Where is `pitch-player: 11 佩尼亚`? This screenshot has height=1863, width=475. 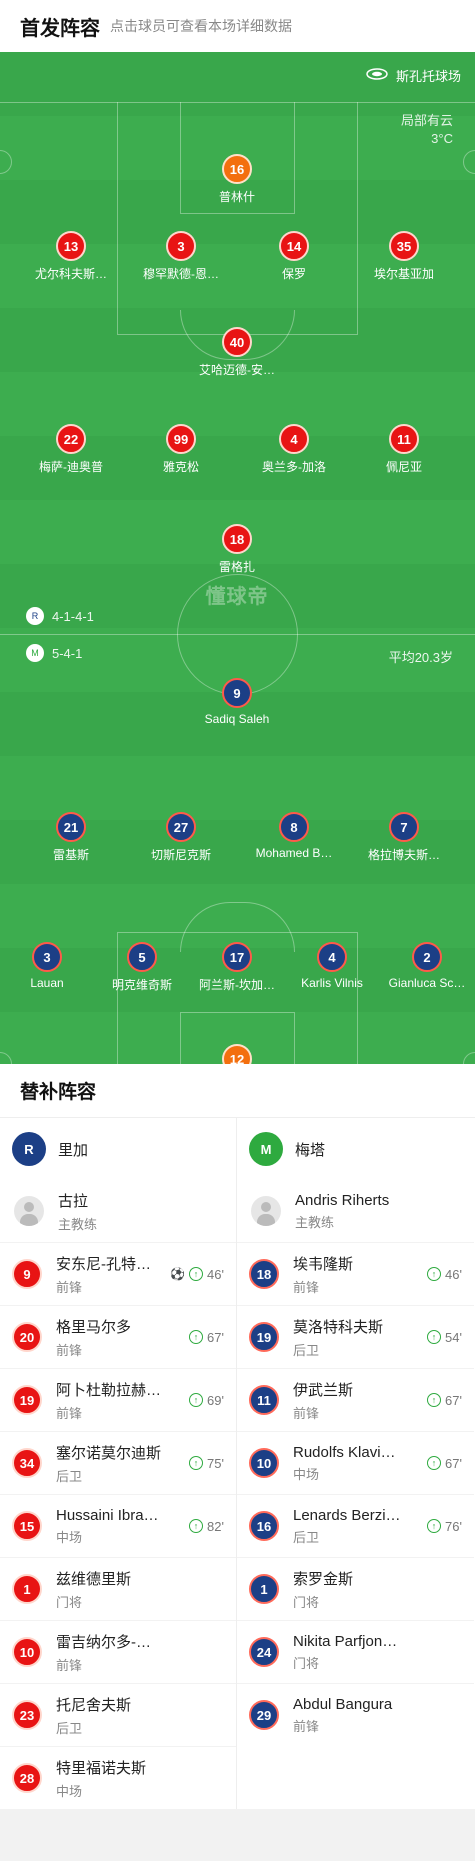 pitch-player: 11 佩尼亚 is located at coordinates (404, 449).